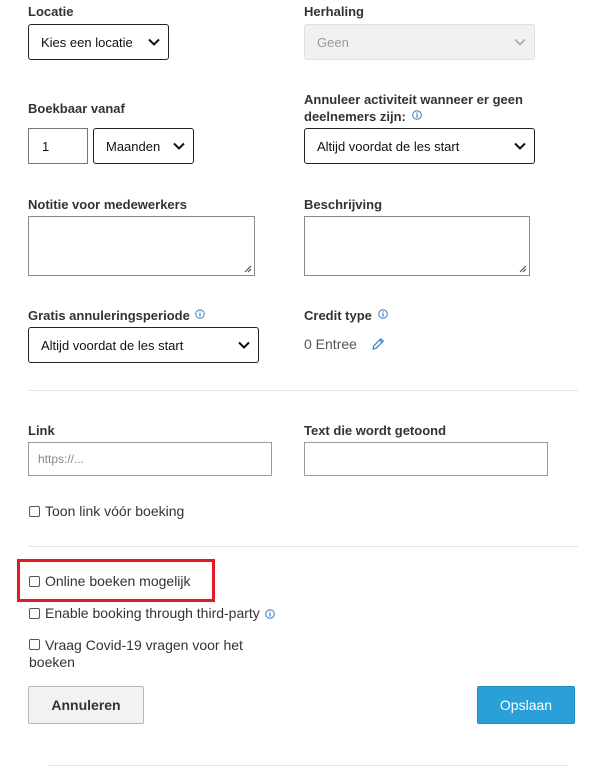 This screenshot has width=589, height=768. I want to click on online-booking-checkbox, so click(34, 581).